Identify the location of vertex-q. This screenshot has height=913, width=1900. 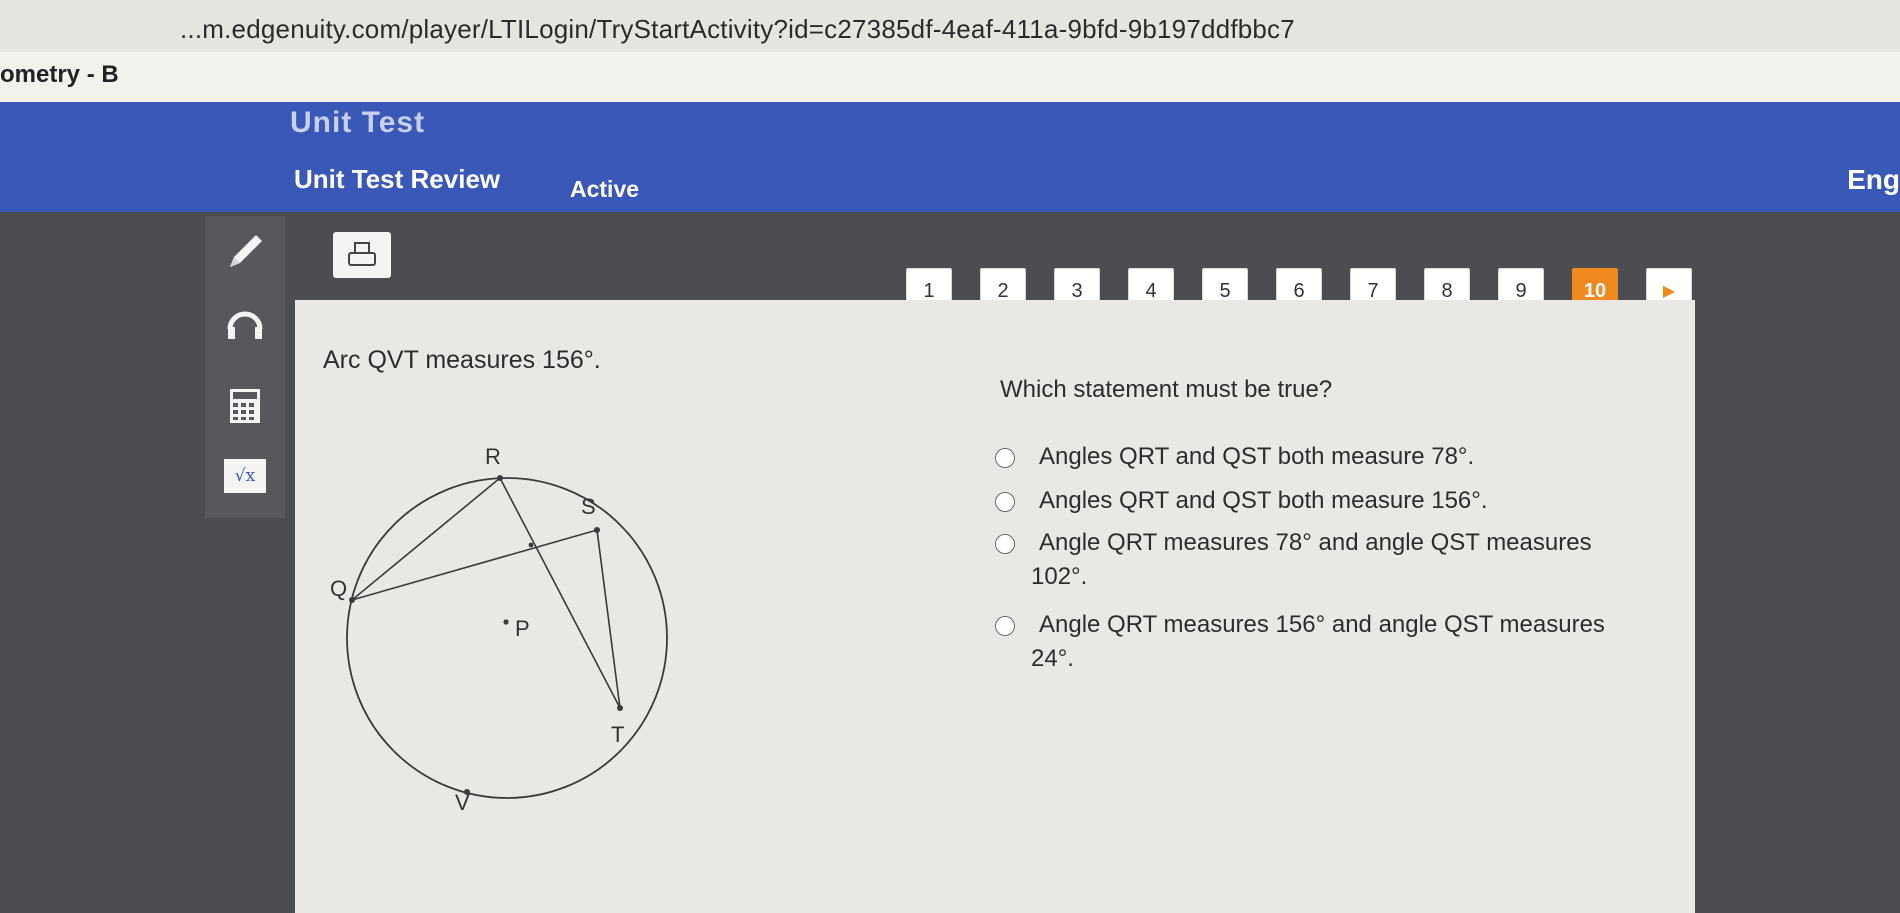
(352, 600).